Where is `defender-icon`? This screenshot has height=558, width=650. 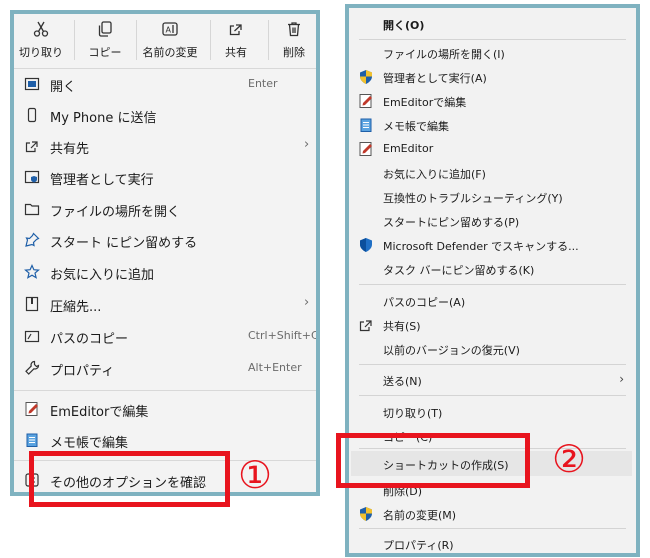 defender-icon is located at coordinates (366, 245).